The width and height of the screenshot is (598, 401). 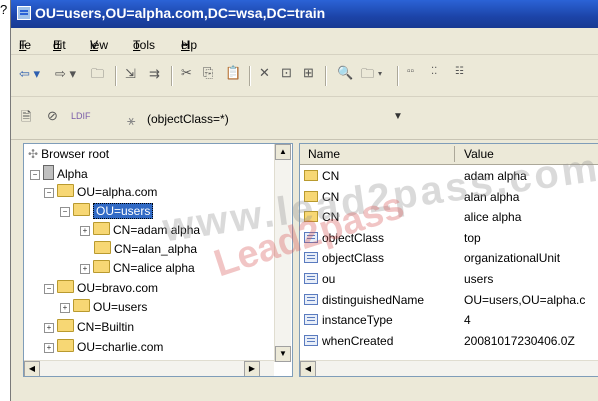 I want to click on paste-icon: 📋, so click(x=233, y=73).